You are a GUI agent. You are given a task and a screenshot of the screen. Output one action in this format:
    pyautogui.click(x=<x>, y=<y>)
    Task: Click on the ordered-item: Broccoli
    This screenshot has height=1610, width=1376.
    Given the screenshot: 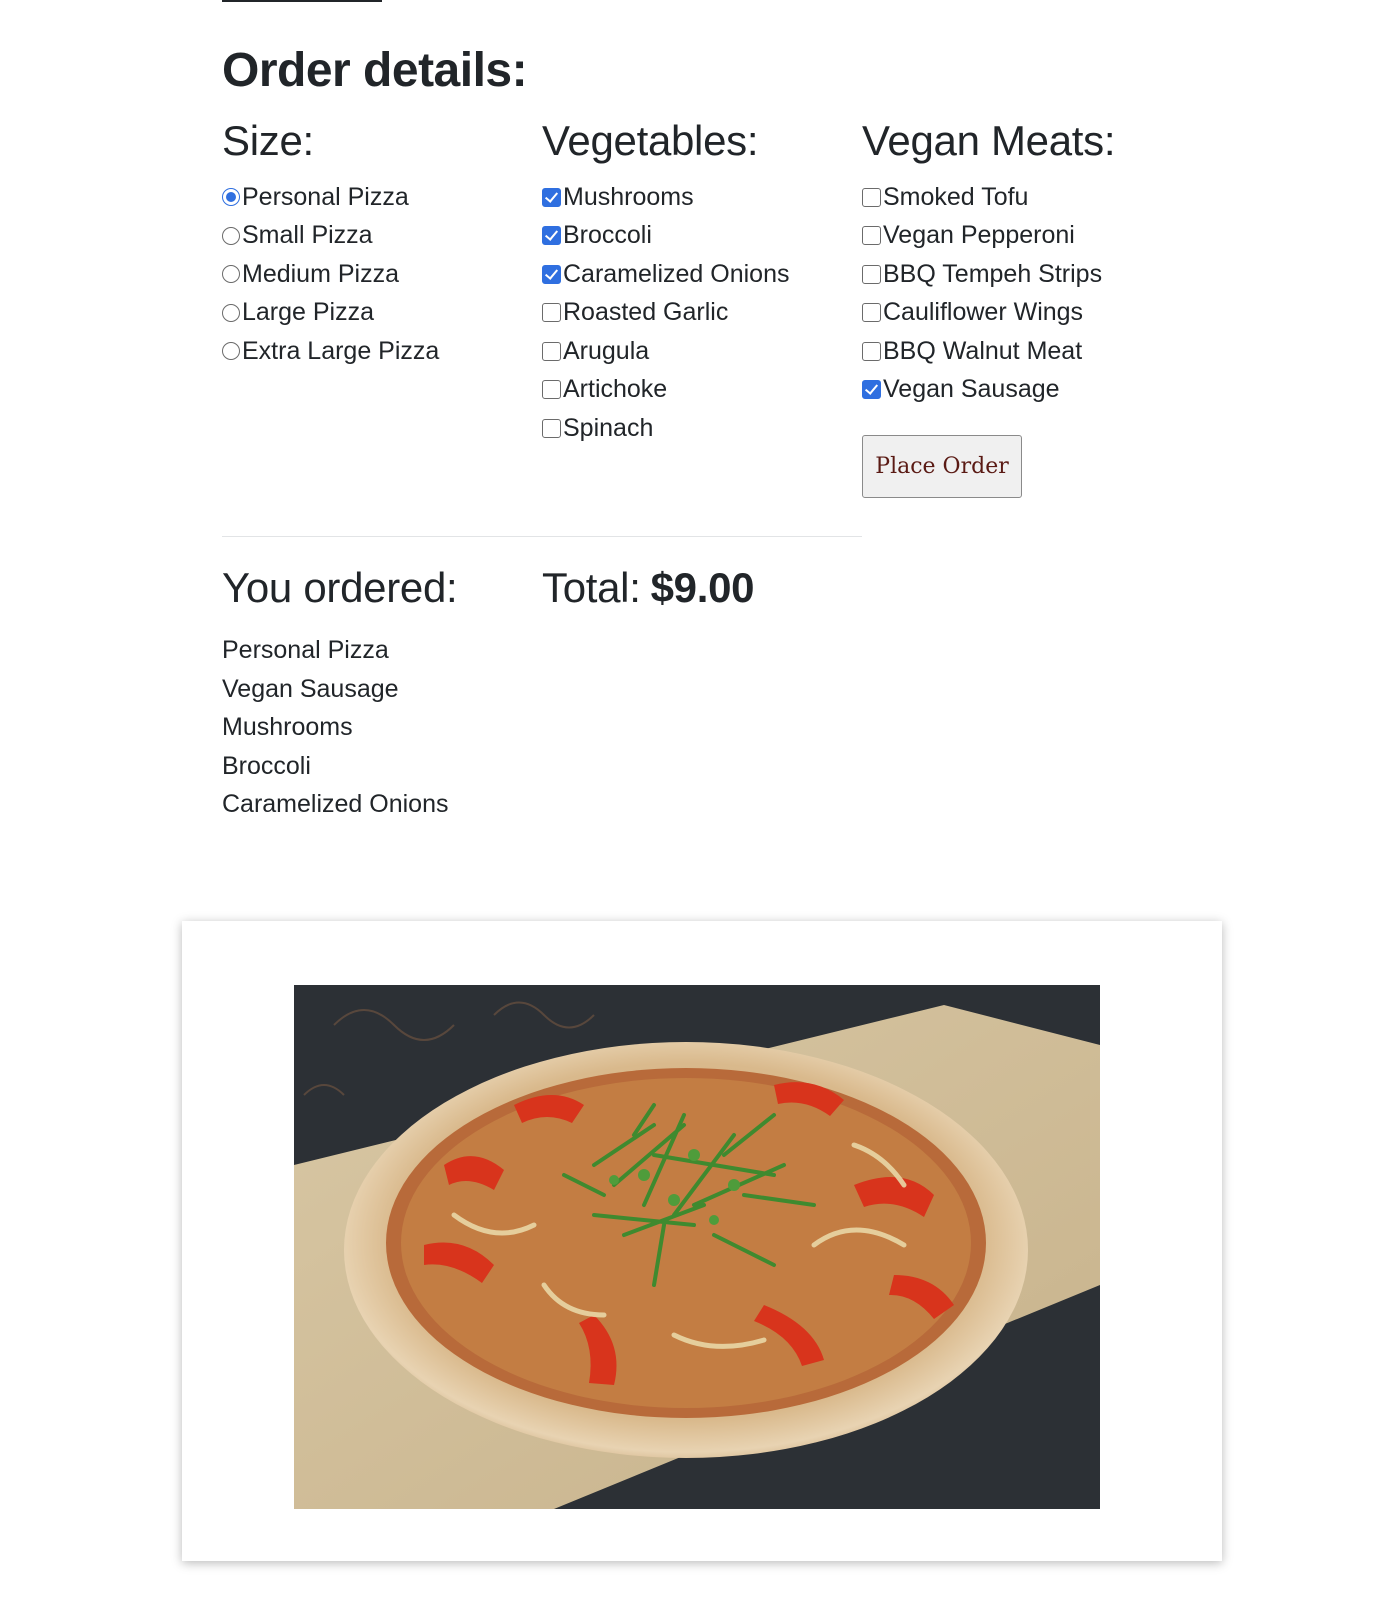 What is the action you would take?
    pyautogui.click(x=266, y=765)
    